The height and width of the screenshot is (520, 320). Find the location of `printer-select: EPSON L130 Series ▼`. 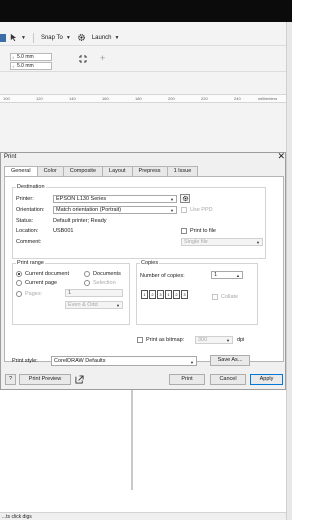

printer-select: EPSON L130 Series ▼ is located at coordinates (115, 199).